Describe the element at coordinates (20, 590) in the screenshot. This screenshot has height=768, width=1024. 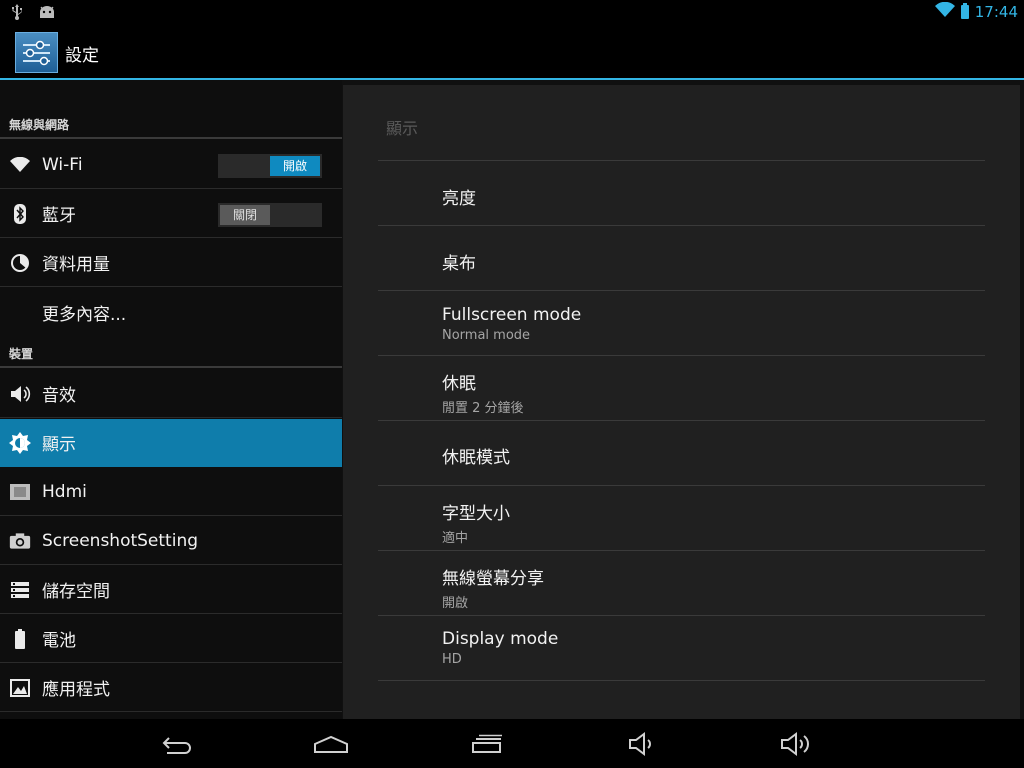
I see `storage-icon` at that location.